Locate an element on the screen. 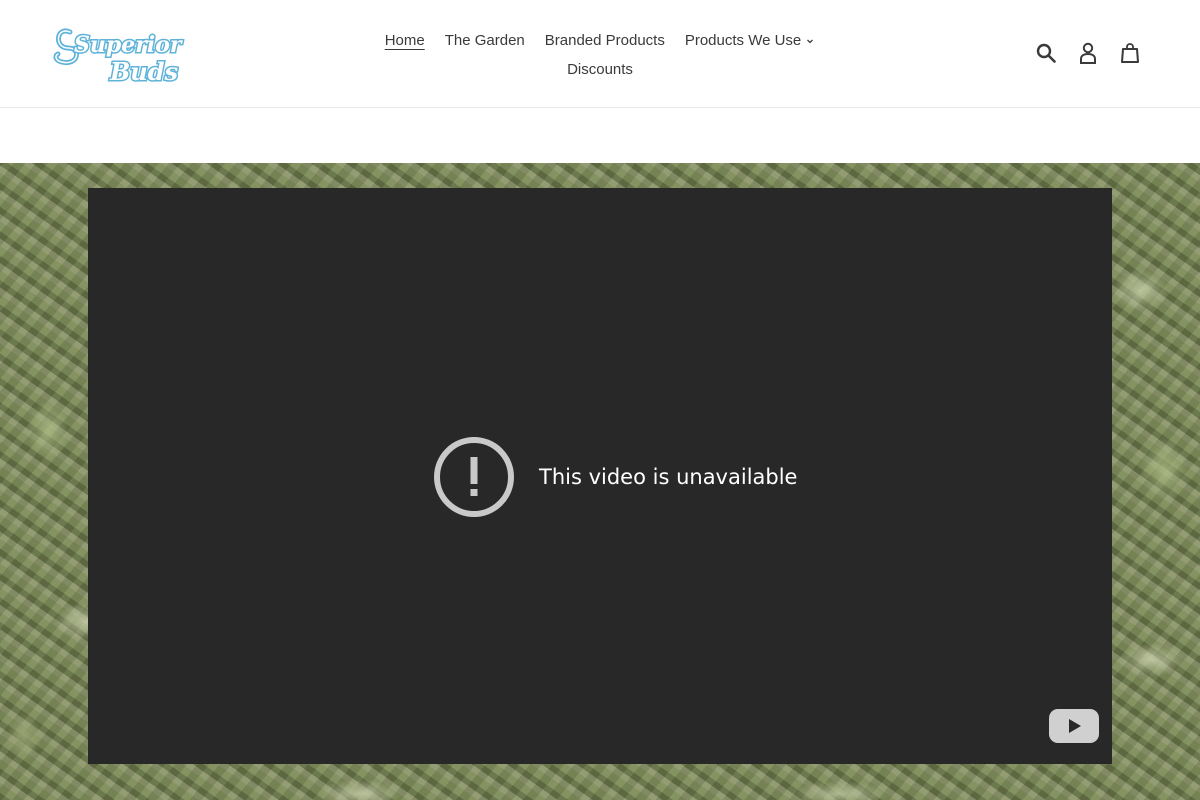 The image size is (1200, 800). header-spacer is located at coordinates (600, 135).